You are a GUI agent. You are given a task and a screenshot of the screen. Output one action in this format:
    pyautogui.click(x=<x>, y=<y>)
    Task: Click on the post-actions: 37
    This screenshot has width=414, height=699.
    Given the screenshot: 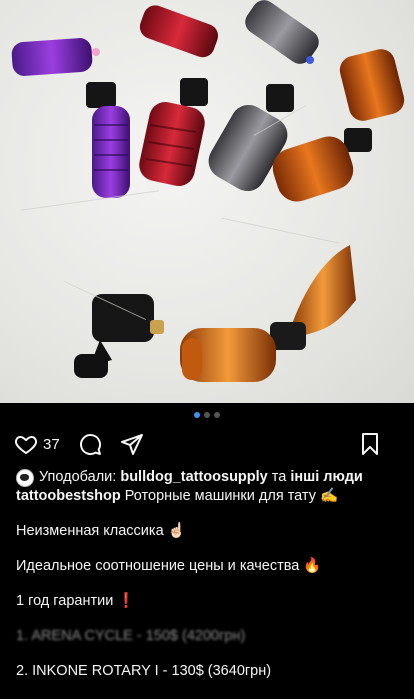 What is the action you would take?
    pyautogui.click(x=207, y=444)
    